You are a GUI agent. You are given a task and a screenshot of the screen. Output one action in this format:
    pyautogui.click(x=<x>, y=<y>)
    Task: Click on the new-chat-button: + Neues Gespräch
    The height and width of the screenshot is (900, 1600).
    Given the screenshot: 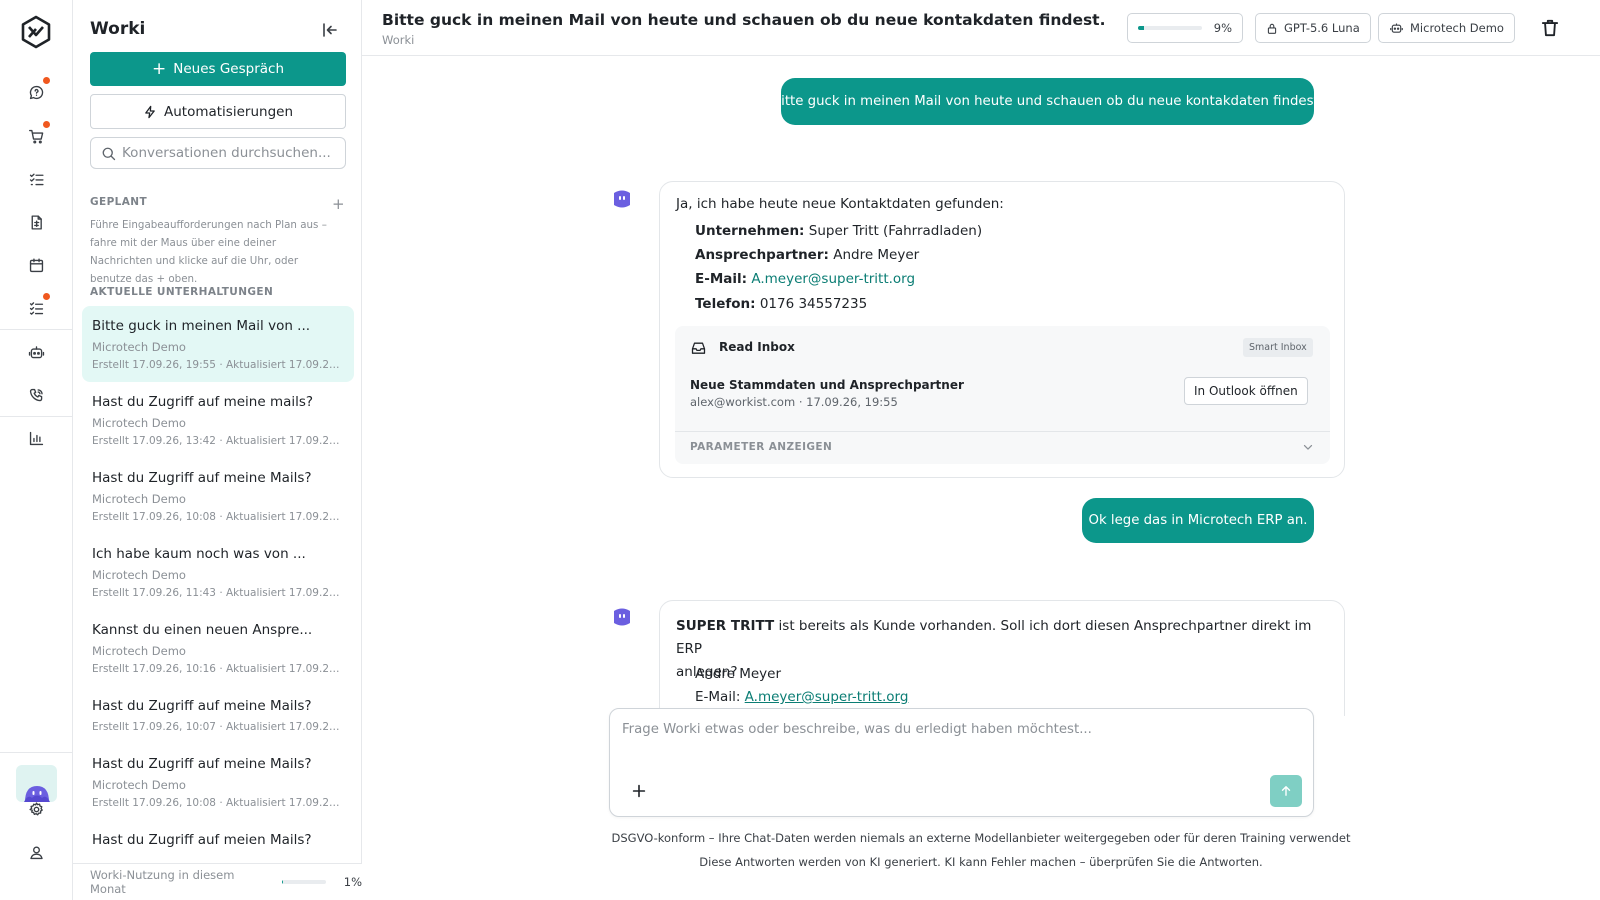 What is the action you would take?
    pyautogui.click(x=218, y=69)
    